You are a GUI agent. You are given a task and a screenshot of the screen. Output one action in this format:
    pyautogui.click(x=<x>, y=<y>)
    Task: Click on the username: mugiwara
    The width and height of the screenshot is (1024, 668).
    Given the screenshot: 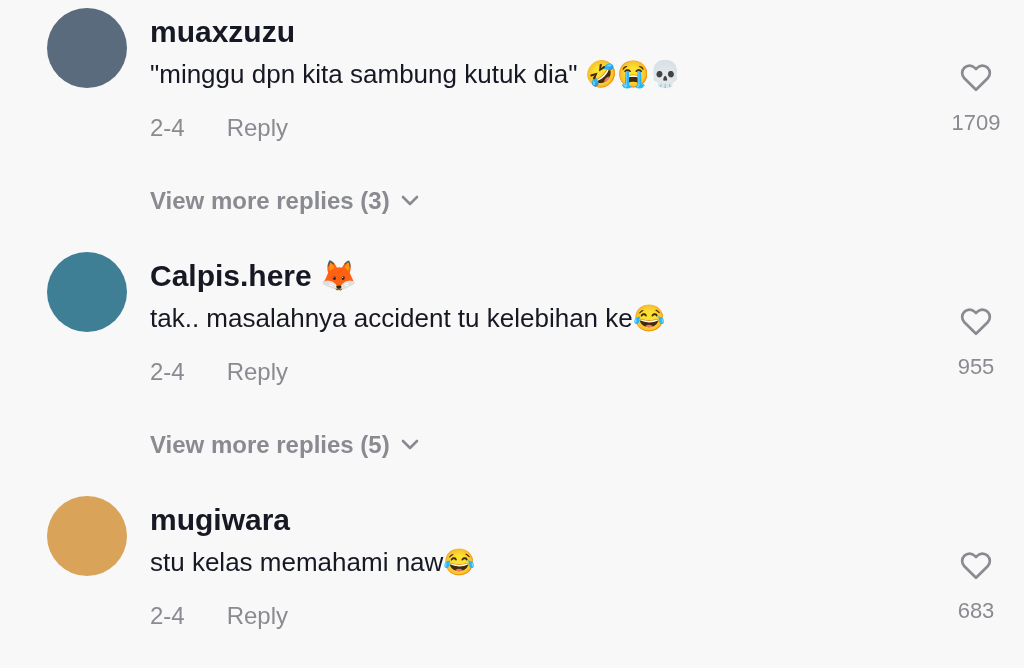 What is the action you would take?
    pyautogui.click(x=547, y=520)
    